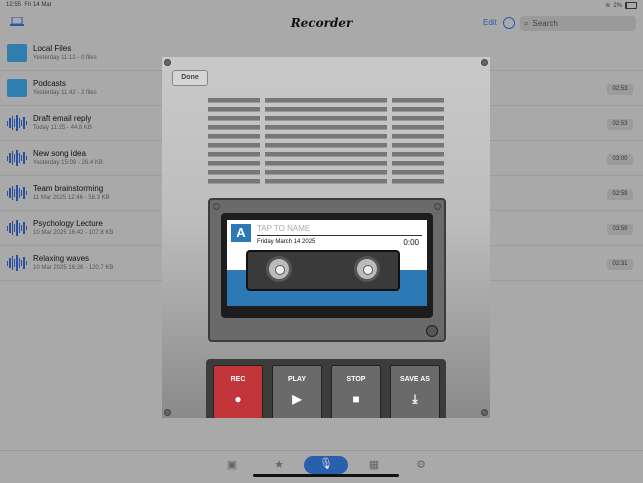  Describe the element at coordinates (68, 188) in the screenshot. I see `item-name: Team brainstorming` at that location.